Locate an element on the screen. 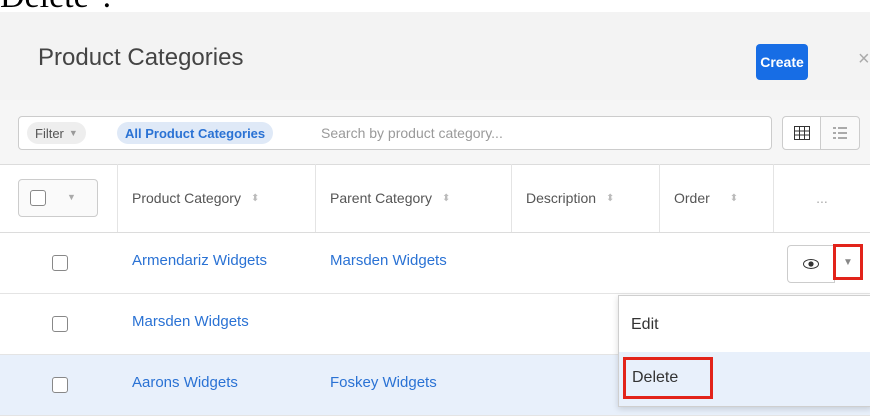 The width and height of the screenshot is (870, 416). filter-box: Filter ▼ All Product Categories is located at coordinates (395, 133).